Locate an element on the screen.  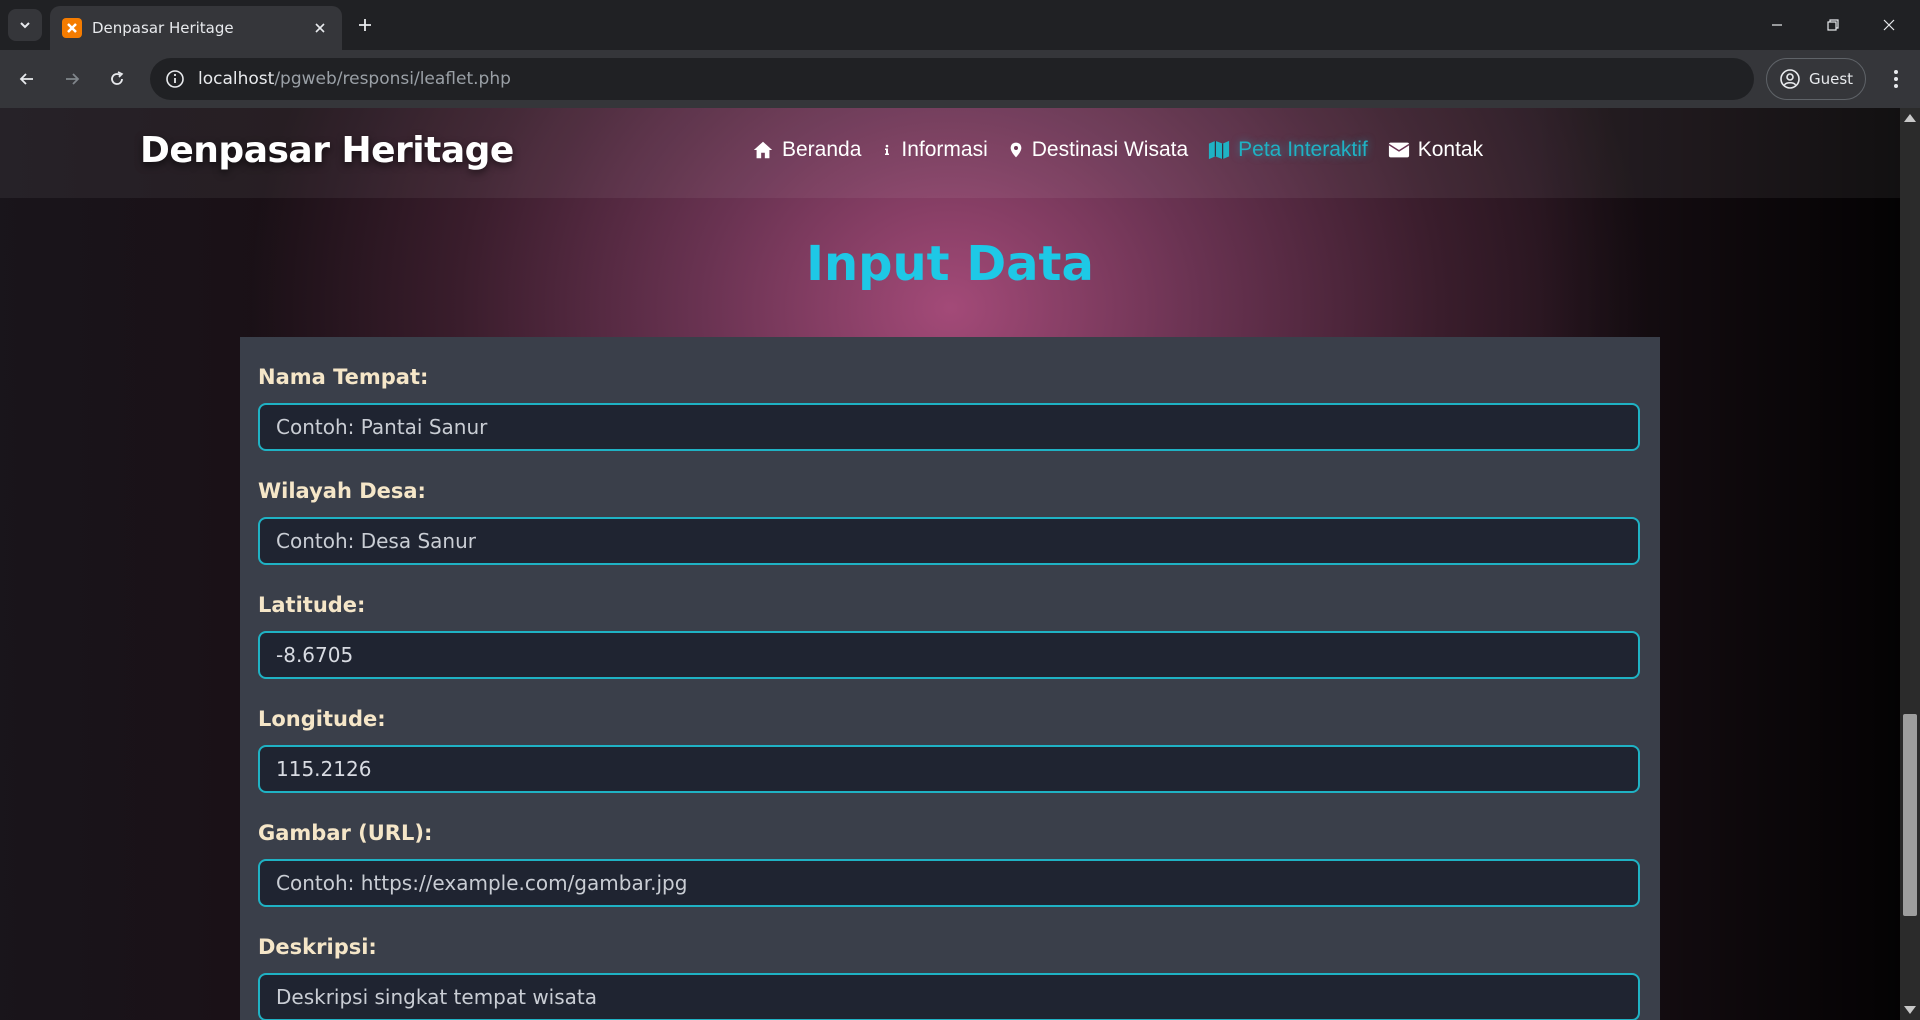
minimize-icon is located at coordinates (1777, 25).